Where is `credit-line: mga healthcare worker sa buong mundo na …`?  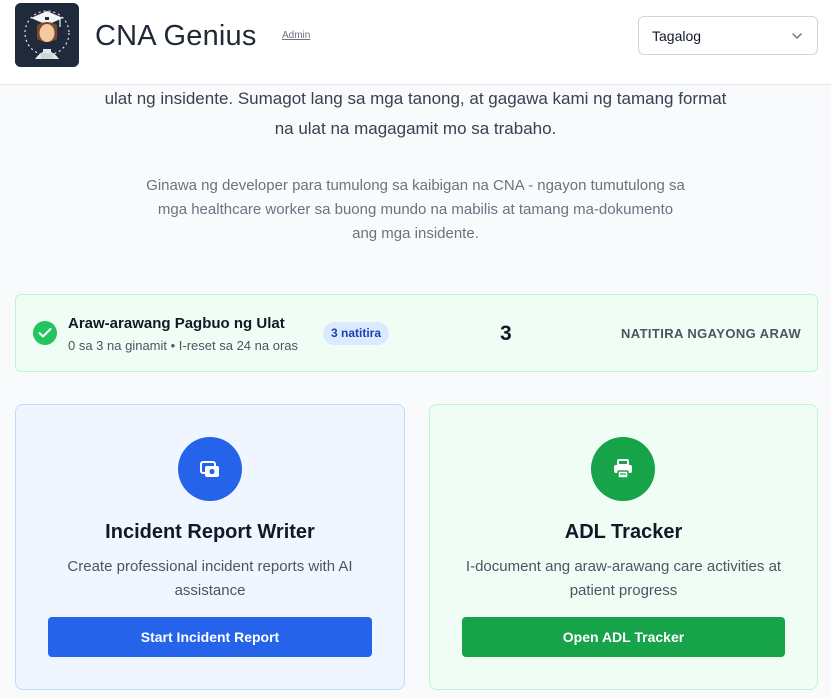
credit-line: mga healthcare worker sa buong mundo na … is located at coordinates (415, 209).